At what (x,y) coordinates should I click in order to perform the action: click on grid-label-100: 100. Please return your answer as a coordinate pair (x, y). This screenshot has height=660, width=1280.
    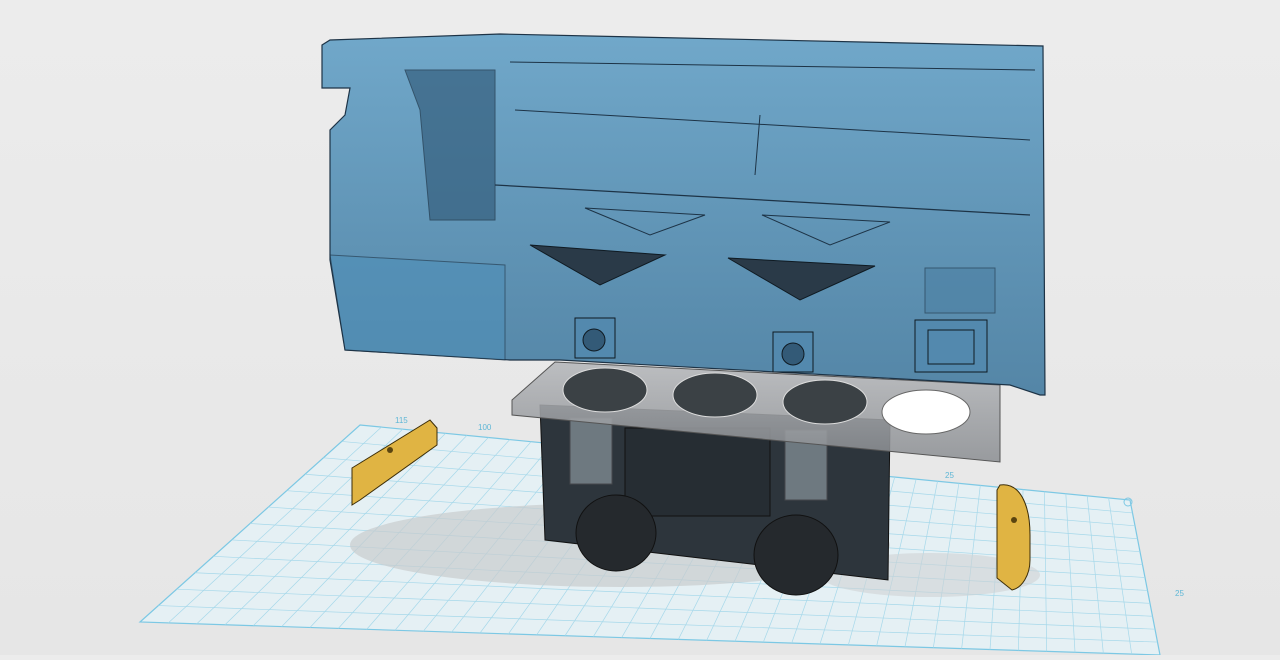
    Looking at the image, I should click on (485, 427).